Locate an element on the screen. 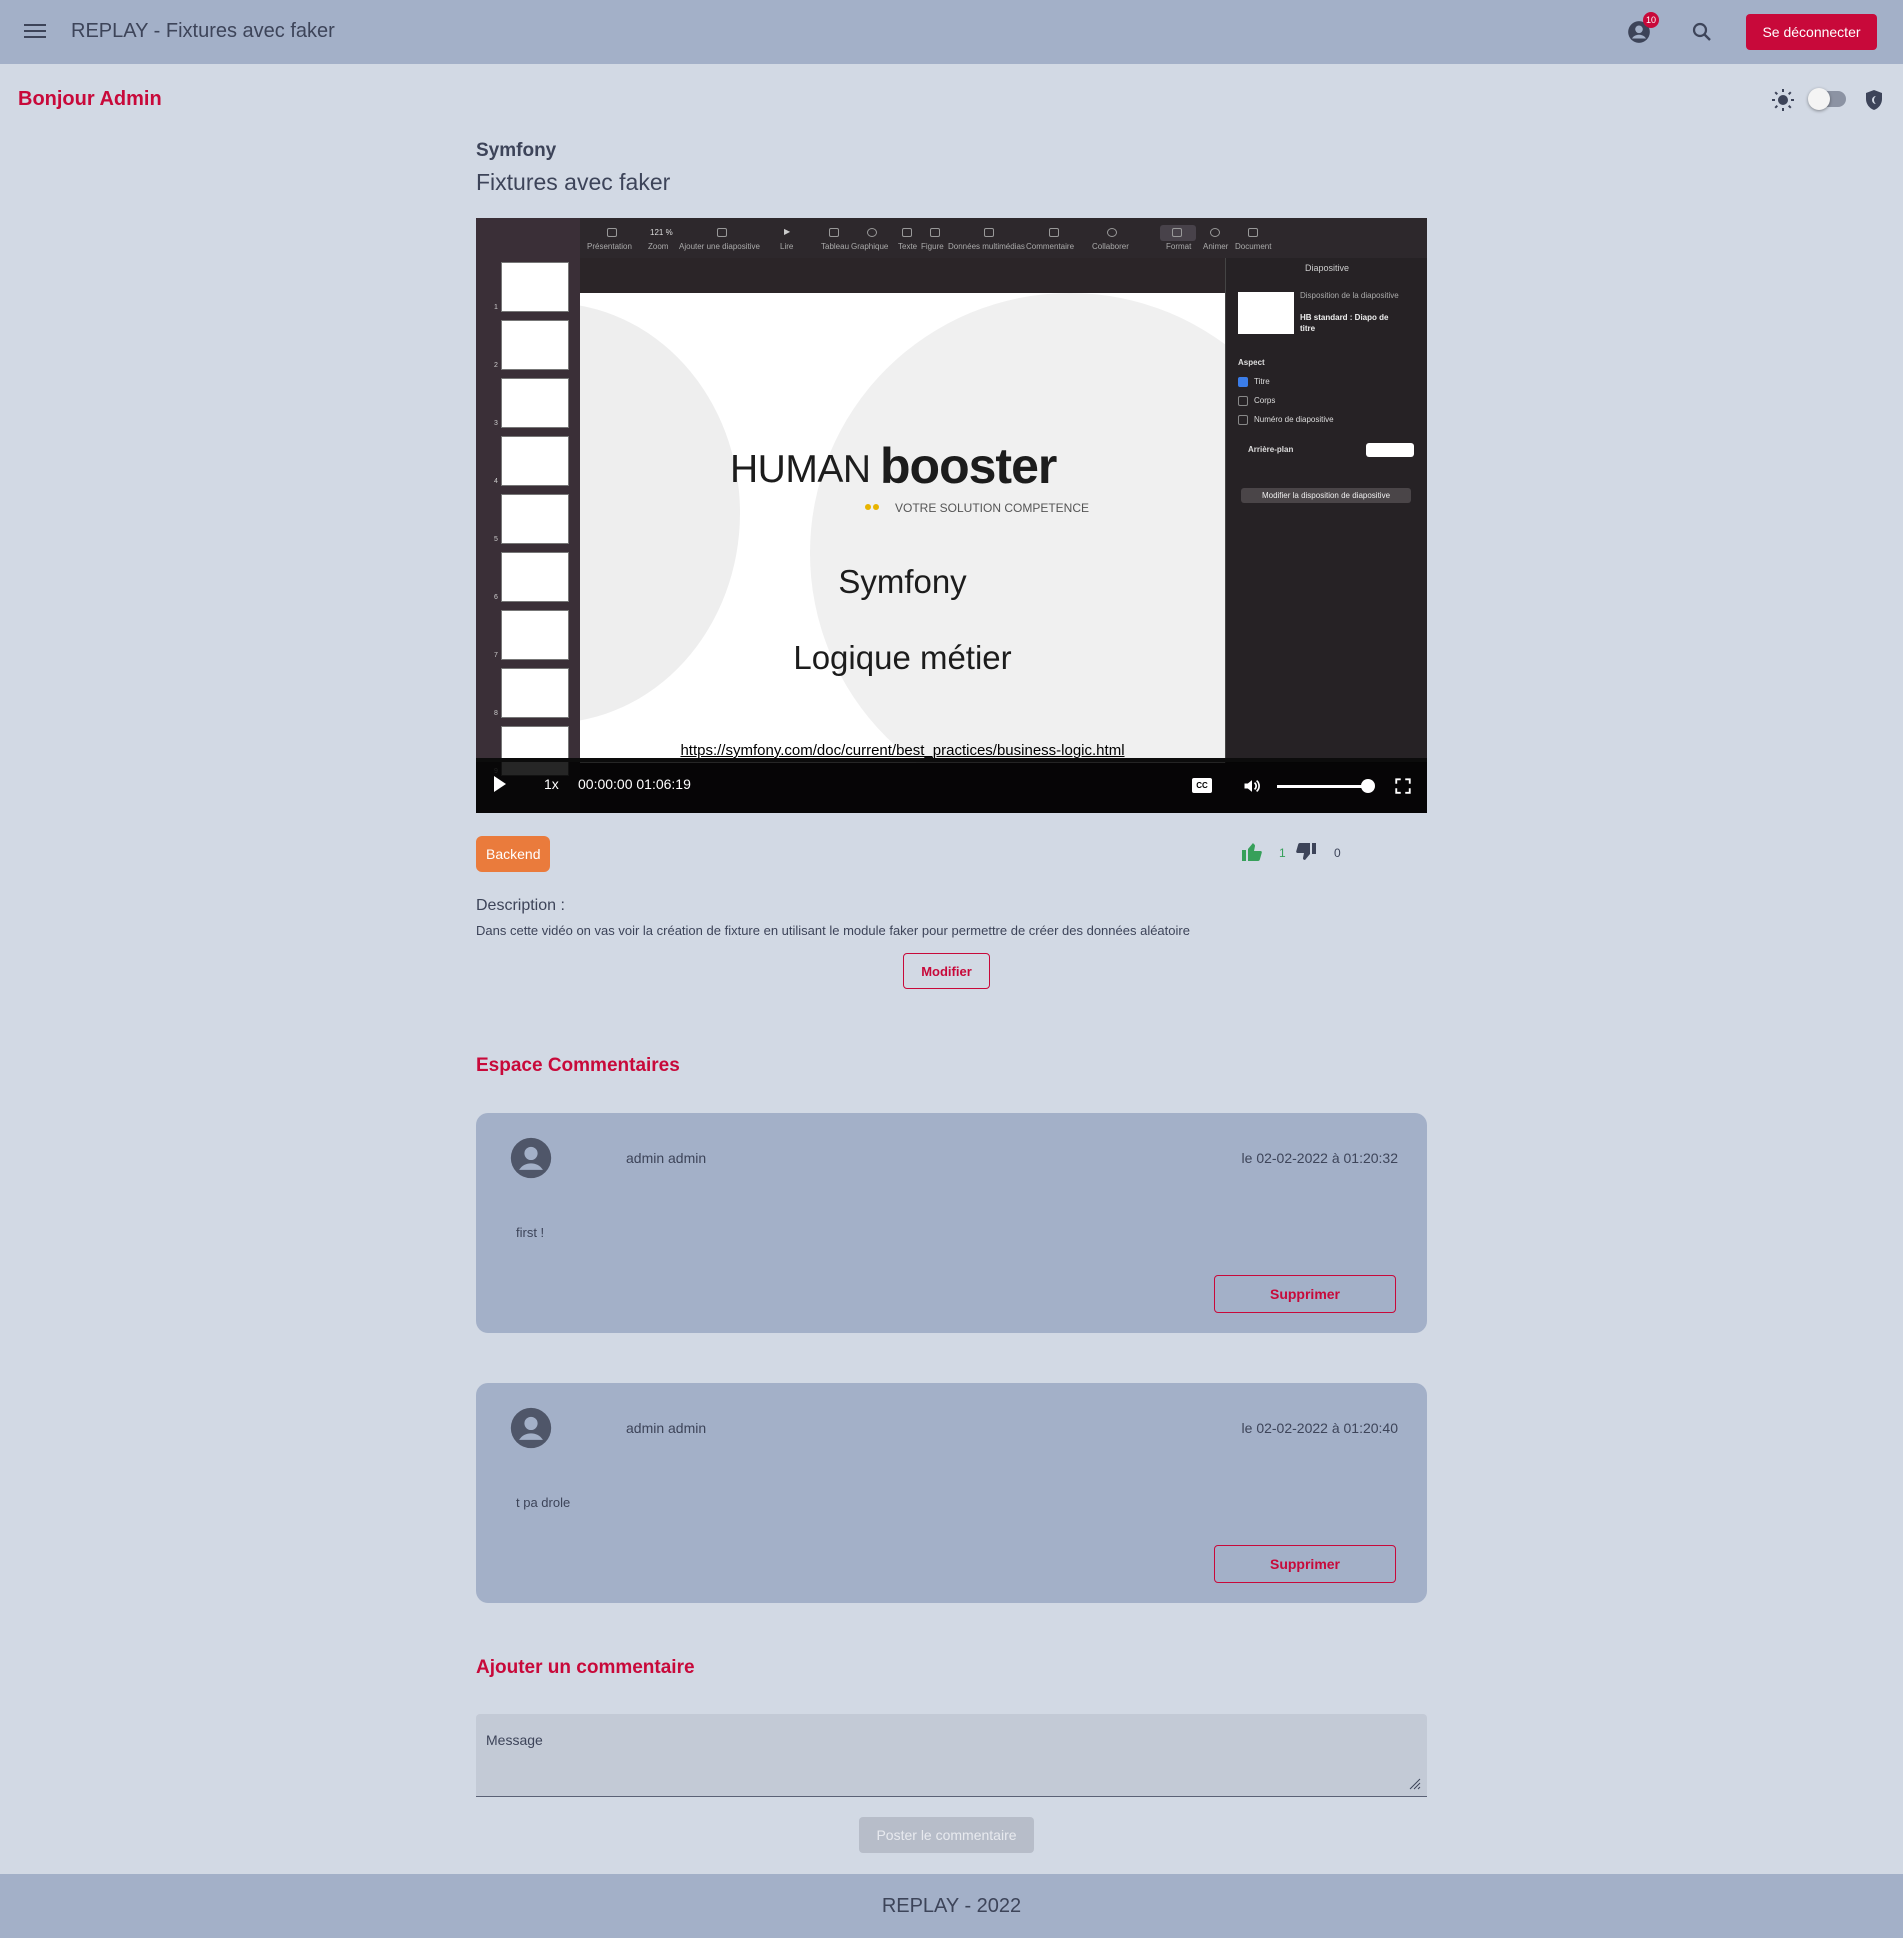 The height and width of the screenshot is (1938, 1903). checkbox-label: Corps is located at coordinates (1265, 400).